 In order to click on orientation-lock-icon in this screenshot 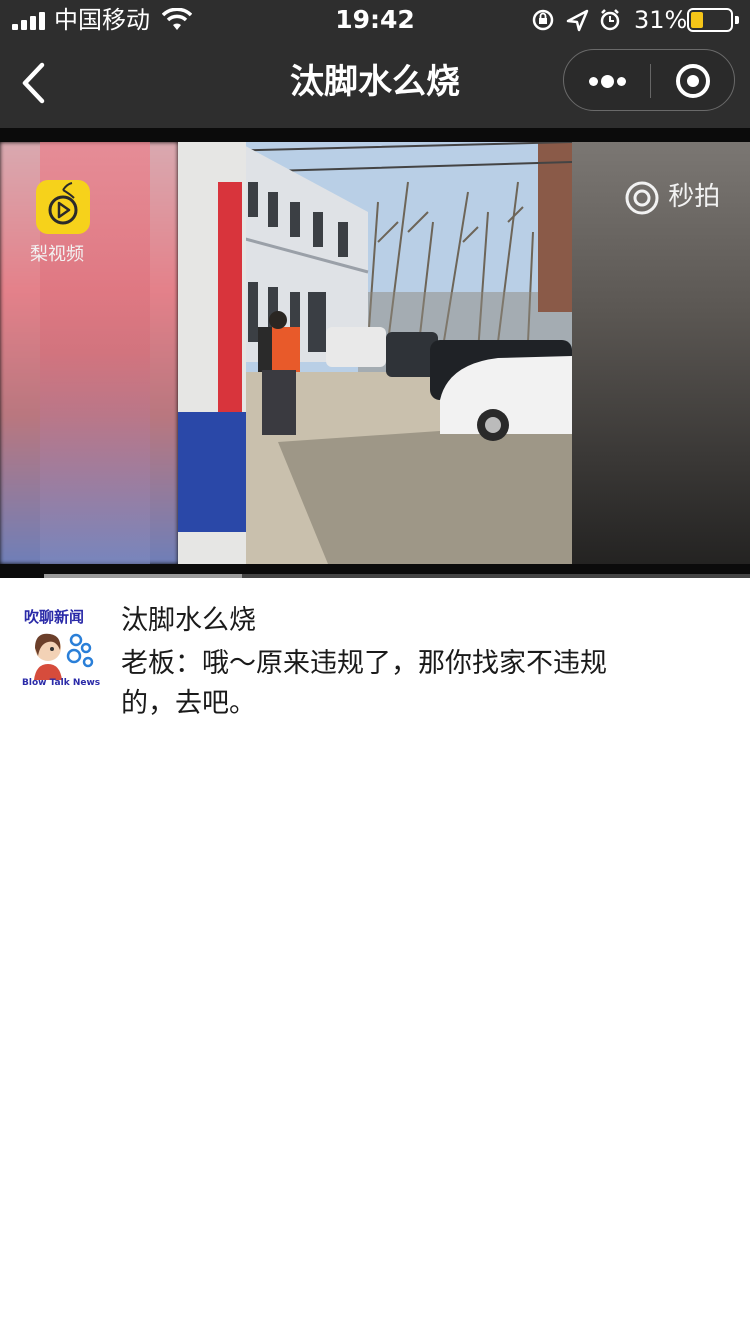, I will do `click(543, 20)`.